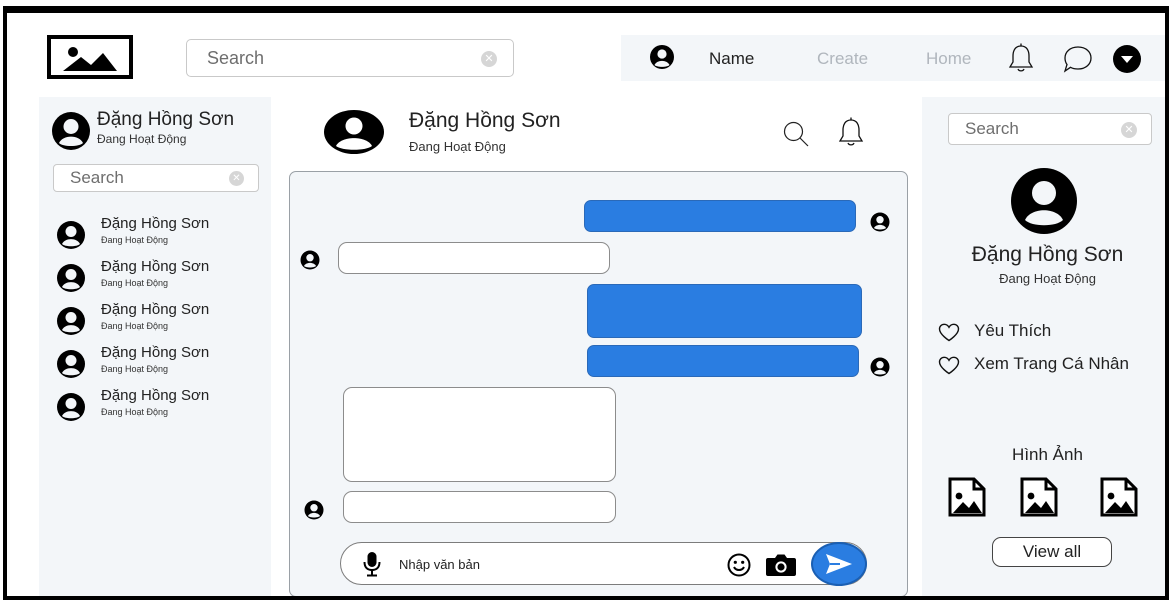 The height and width of the screenshot is (603, 1173). What do you see at coordinates (731, 59) in the screenshot?
I see `nav-user-name: Name` at bounding box center [731, 59].